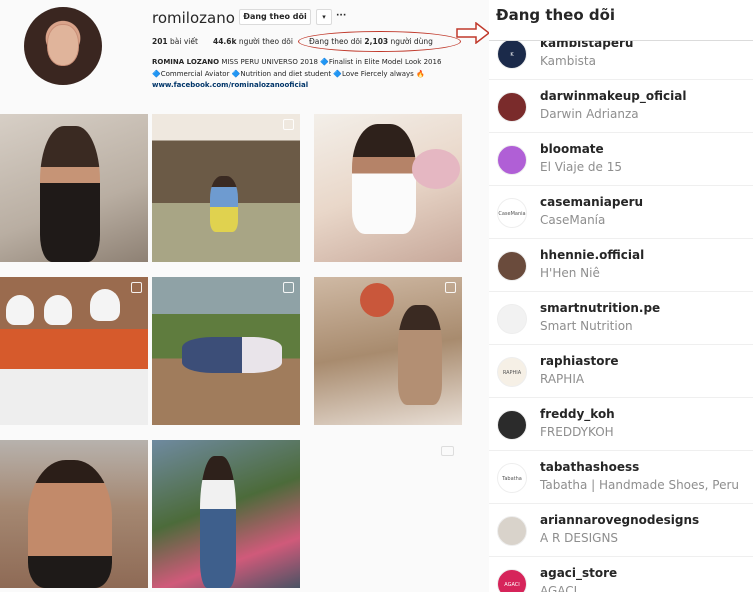 This screenshot has width=753, height=592. Describe the element at coordinates (160, 41) in the screenshot. I see `posts-count: 201` at that location.